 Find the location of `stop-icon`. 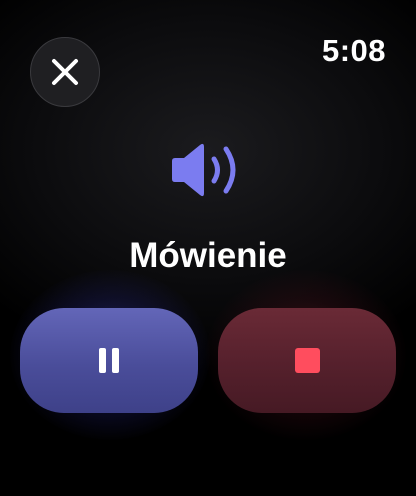

stop-icon is located at coordinates (307, 360).